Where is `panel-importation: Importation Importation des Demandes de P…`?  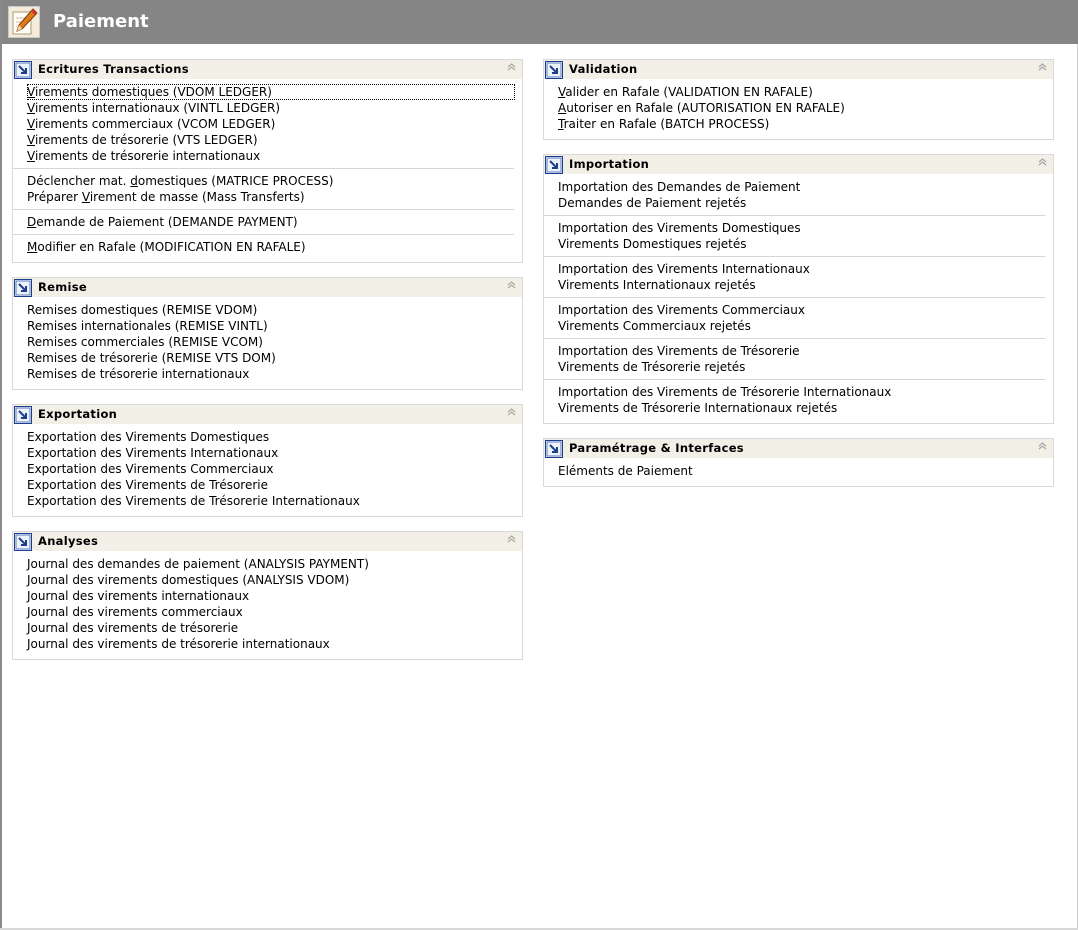
panel-importation: Importation Importation des Demandes de P… is located at coordinates (798, 289).